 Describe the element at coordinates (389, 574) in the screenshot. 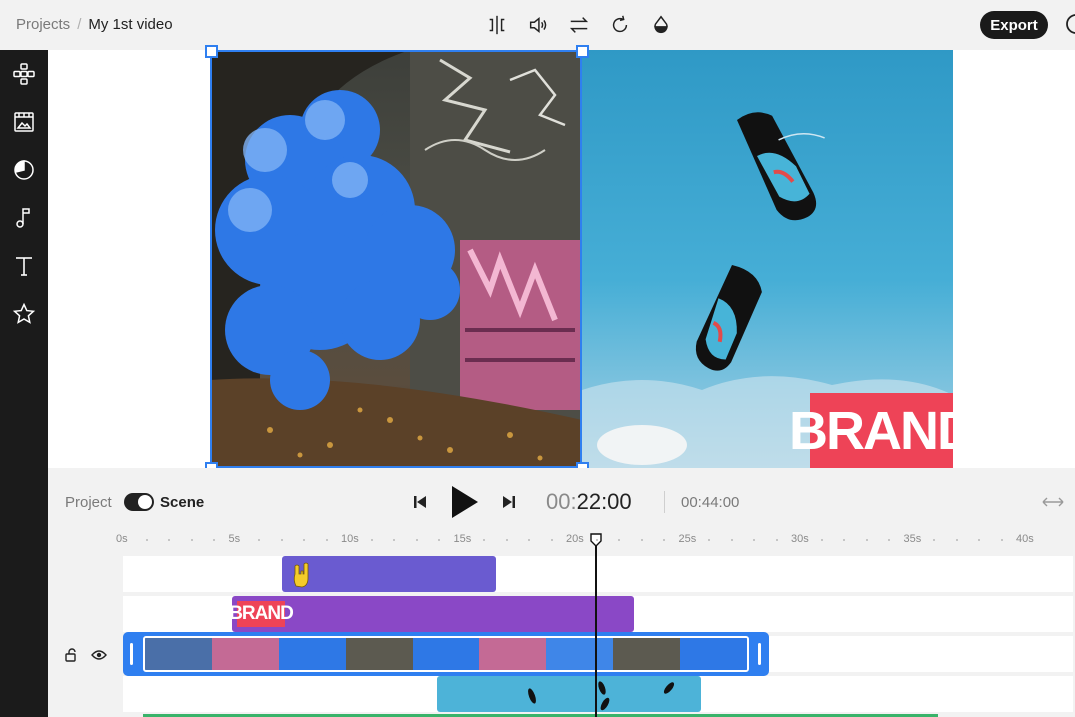

I see `sticker-track-clip` at that location.